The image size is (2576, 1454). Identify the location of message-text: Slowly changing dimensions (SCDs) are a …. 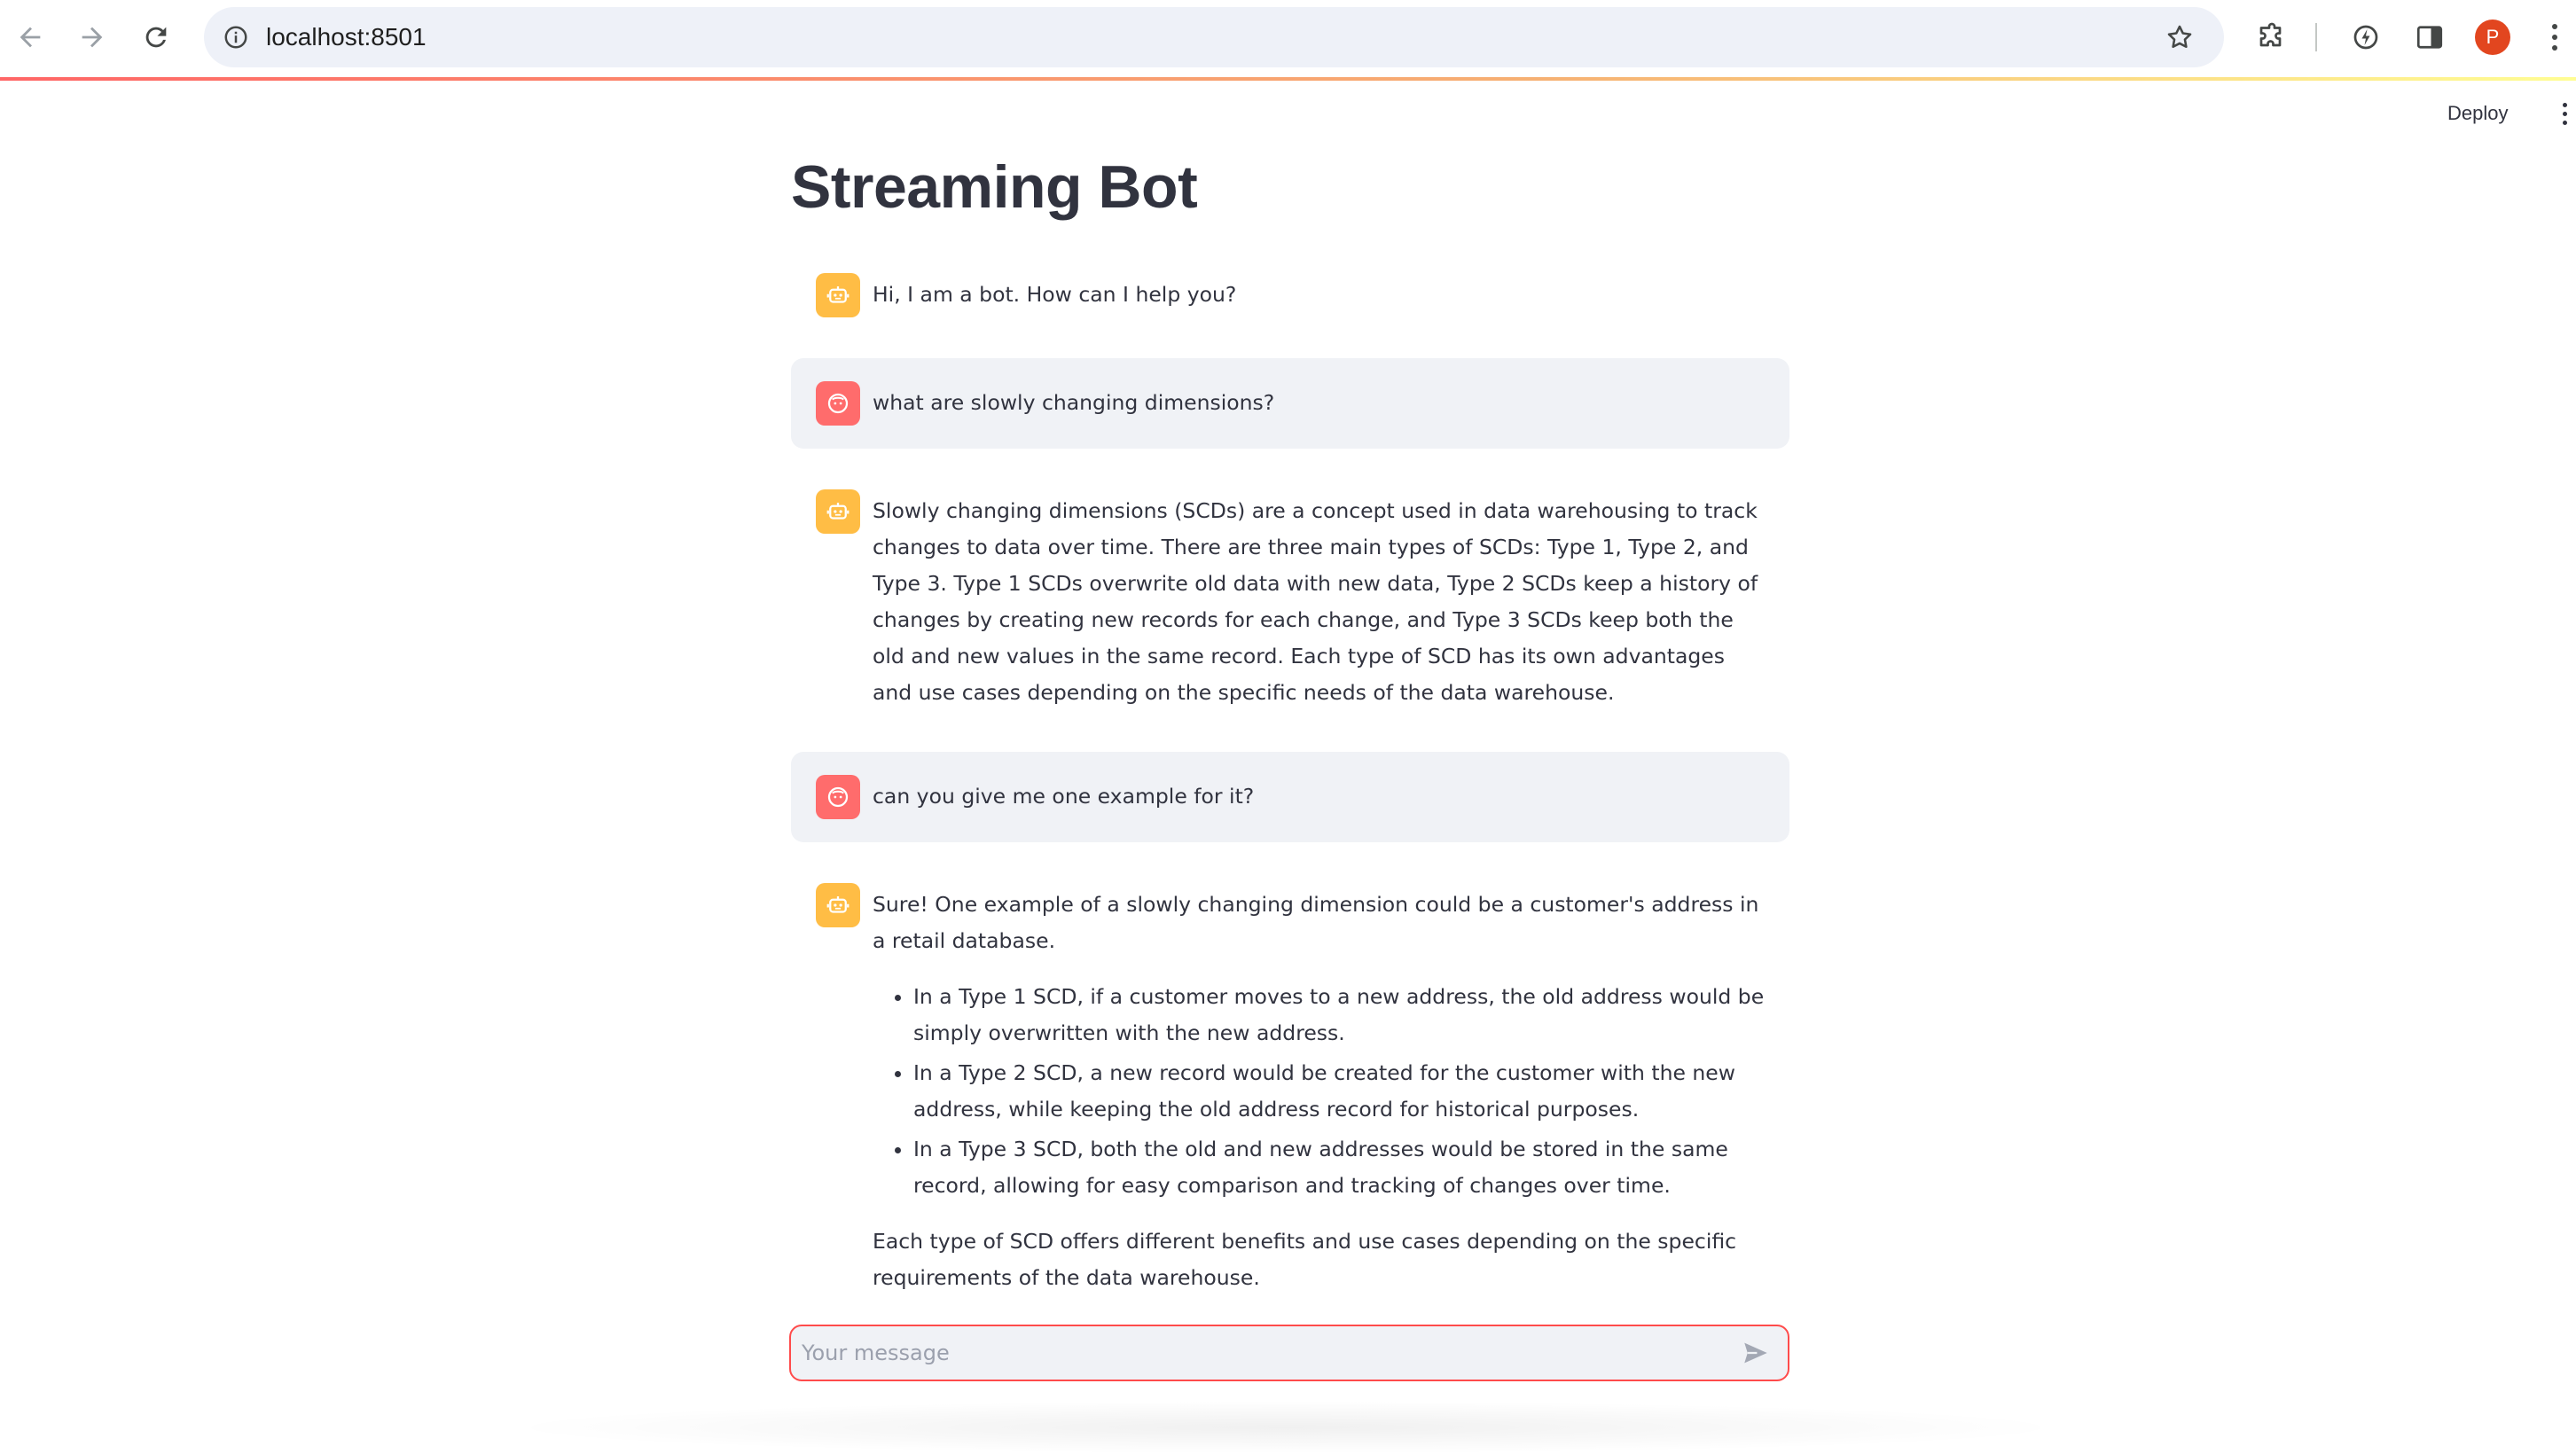
(1315, 602).